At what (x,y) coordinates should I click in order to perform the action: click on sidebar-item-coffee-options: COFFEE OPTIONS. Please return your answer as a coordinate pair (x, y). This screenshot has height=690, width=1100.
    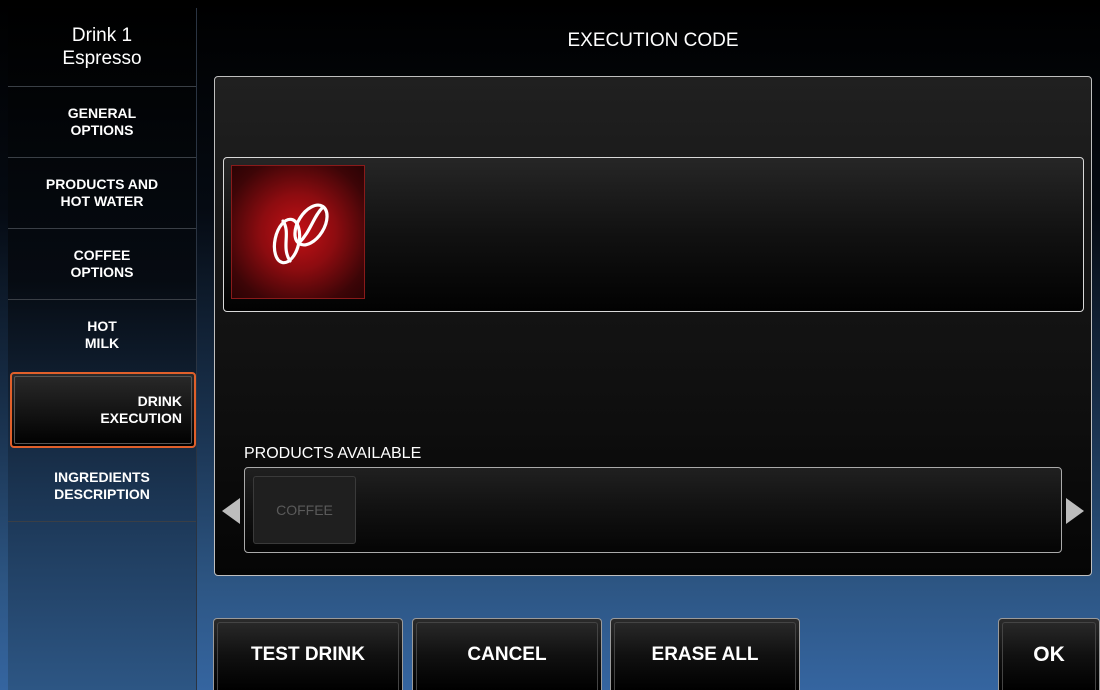
    Looking at the image, I should click on (102, 263).